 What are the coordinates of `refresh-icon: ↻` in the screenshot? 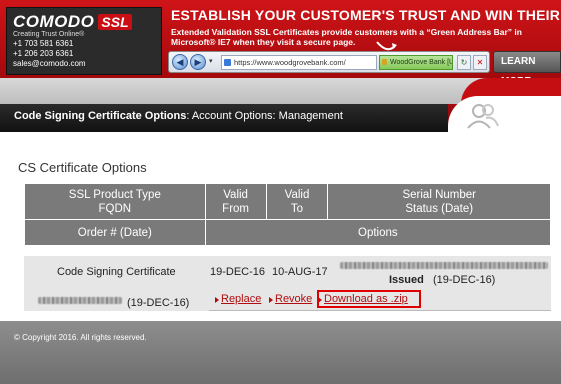 It's located at (464, 62).